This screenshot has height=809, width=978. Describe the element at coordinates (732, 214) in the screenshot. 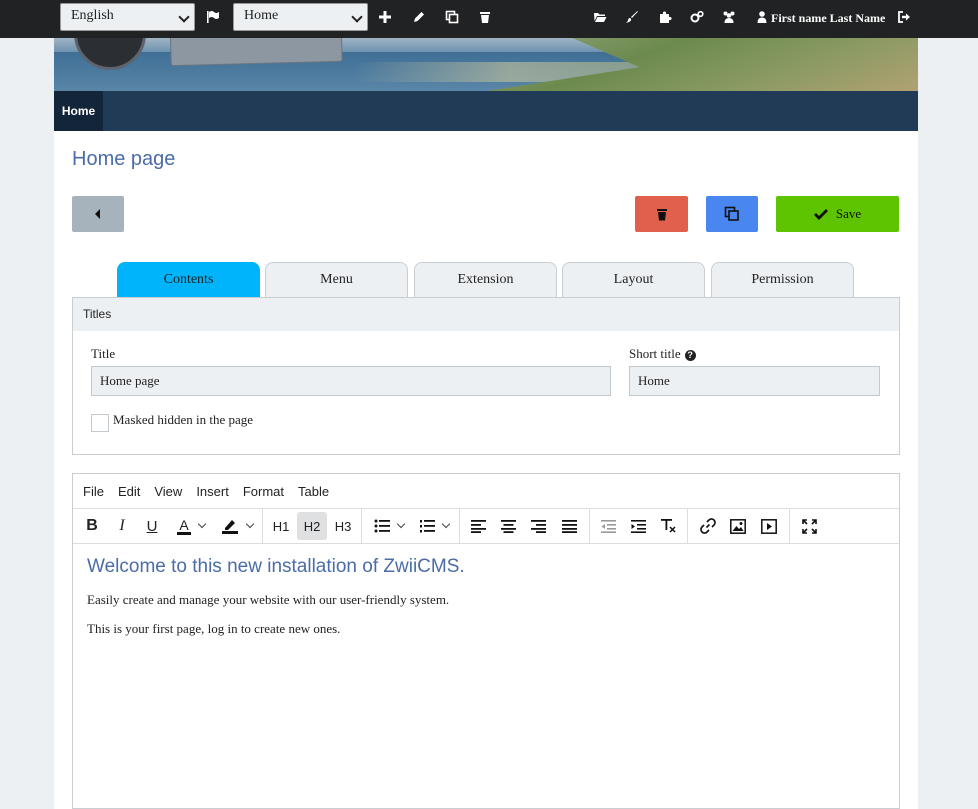

I see `duplicate-button` at that location.